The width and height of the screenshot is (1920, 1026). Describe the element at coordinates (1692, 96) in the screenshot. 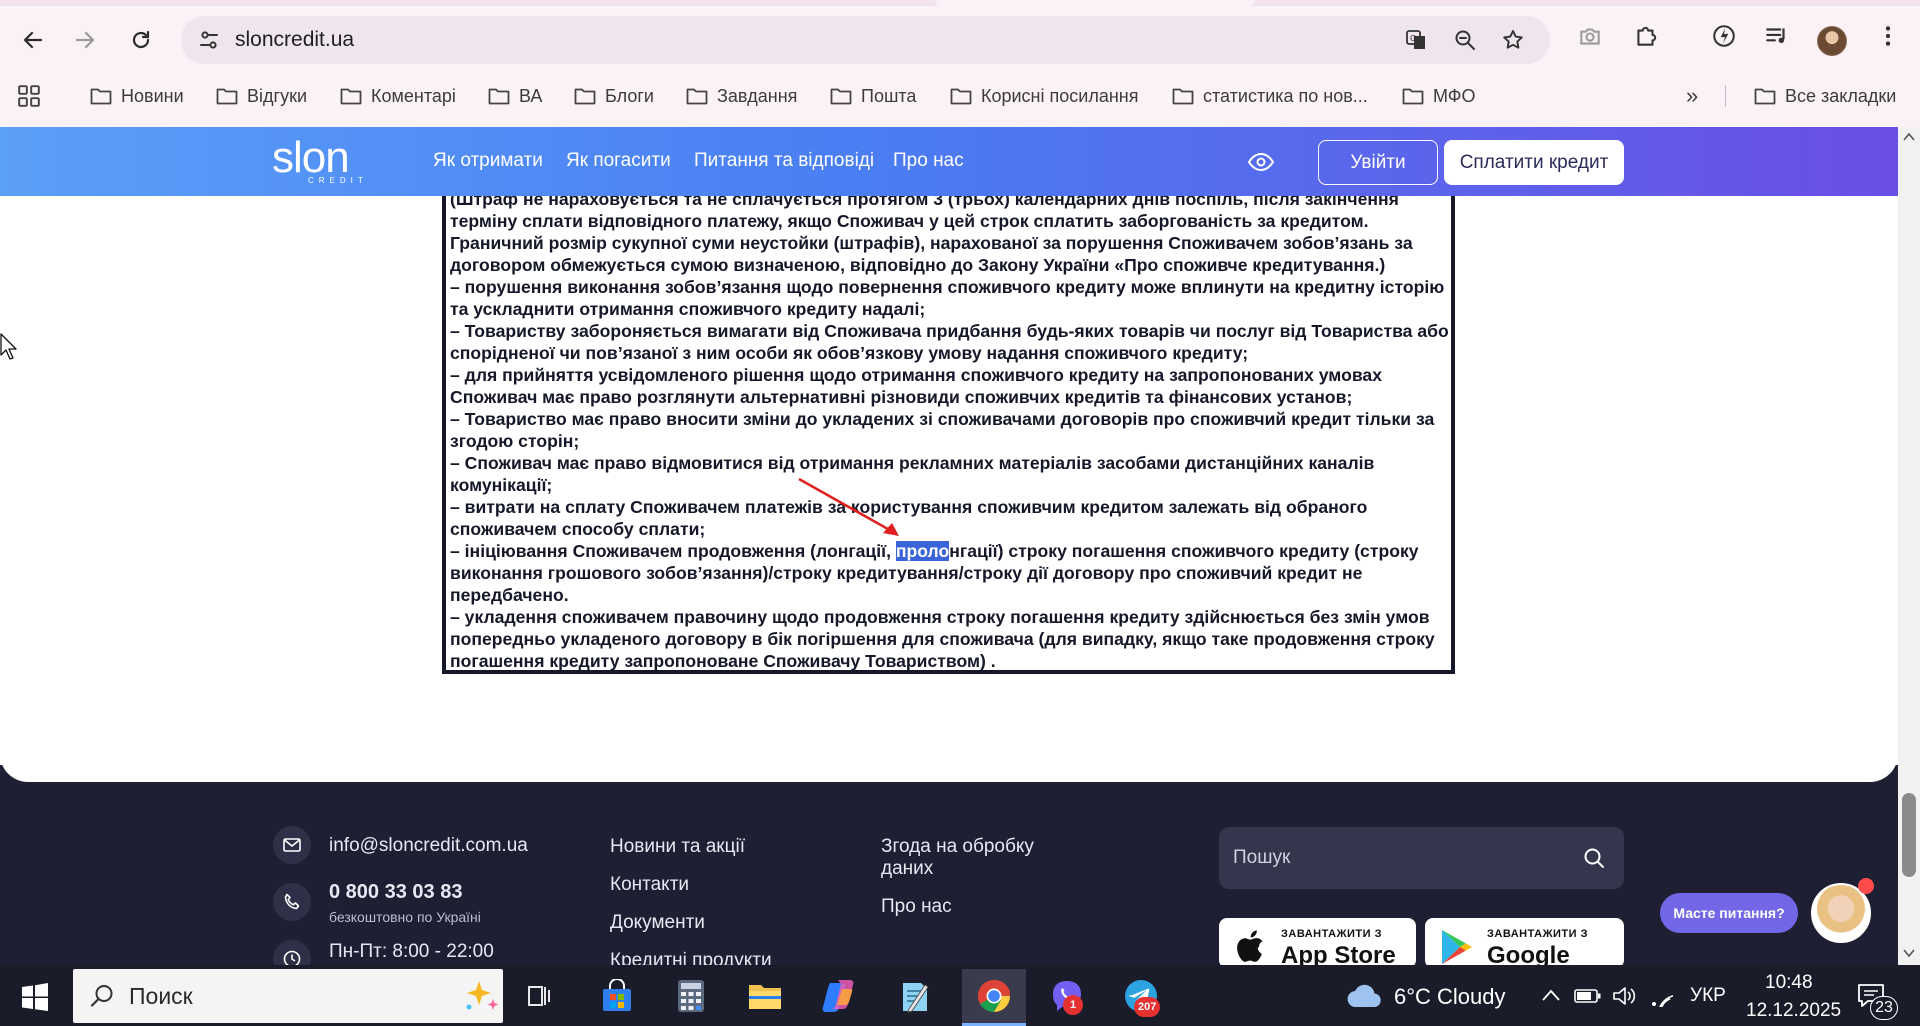

I see `more-bookmarks-chevron: »` at that location.